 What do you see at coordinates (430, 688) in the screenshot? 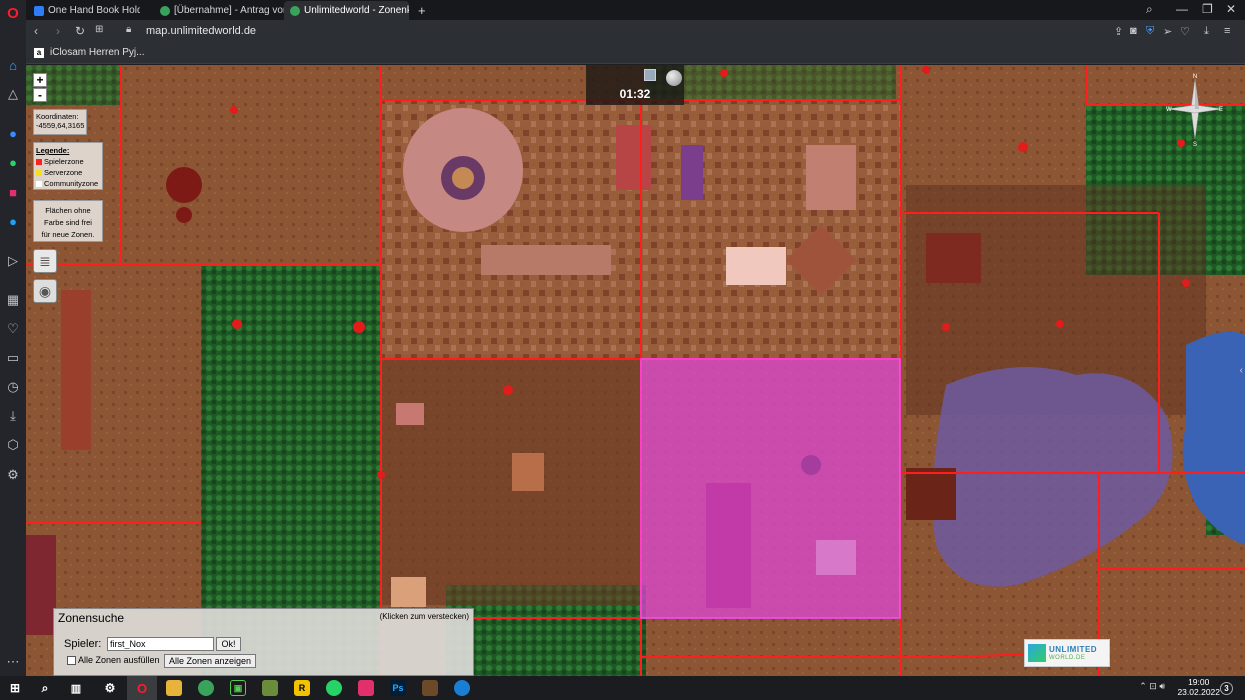
I see `minecraft-launcher-icon` at bounding box center [430, 688].